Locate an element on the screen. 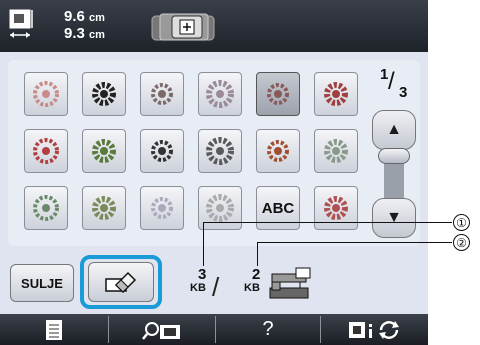 This screenshot has height=345, width=480. pattern-tile-square-star is located at coordinates (278, 94).